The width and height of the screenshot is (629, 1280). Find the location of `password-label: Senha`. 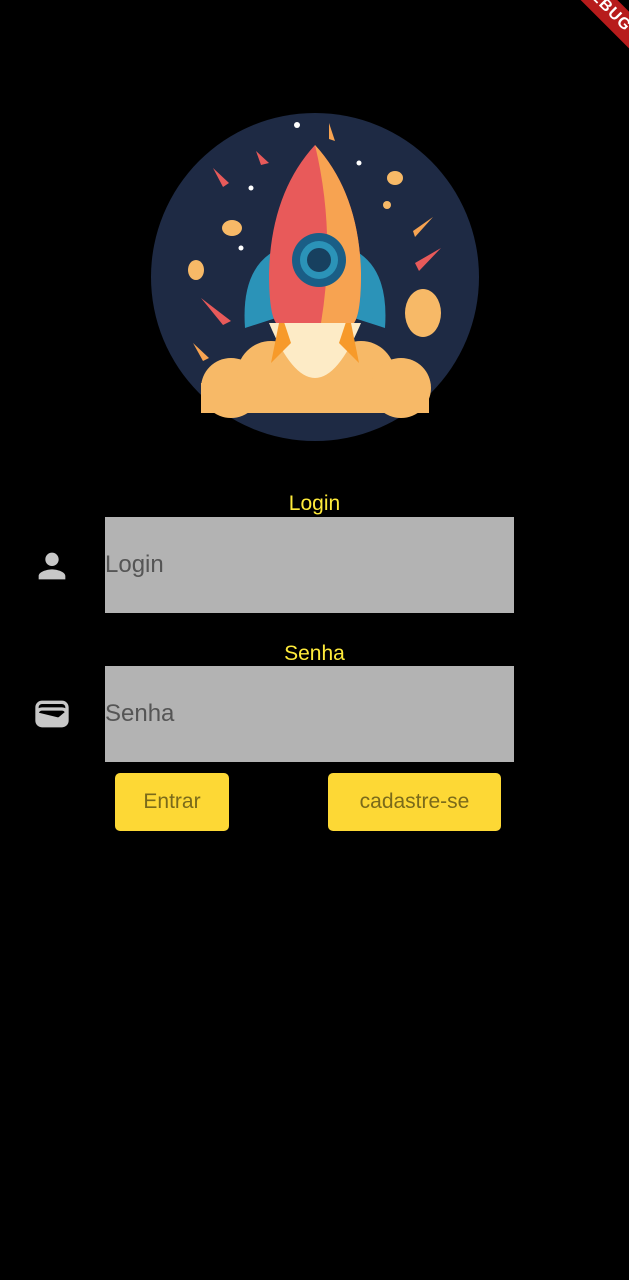

password-label: Senha is located at coordinates (314, 653).